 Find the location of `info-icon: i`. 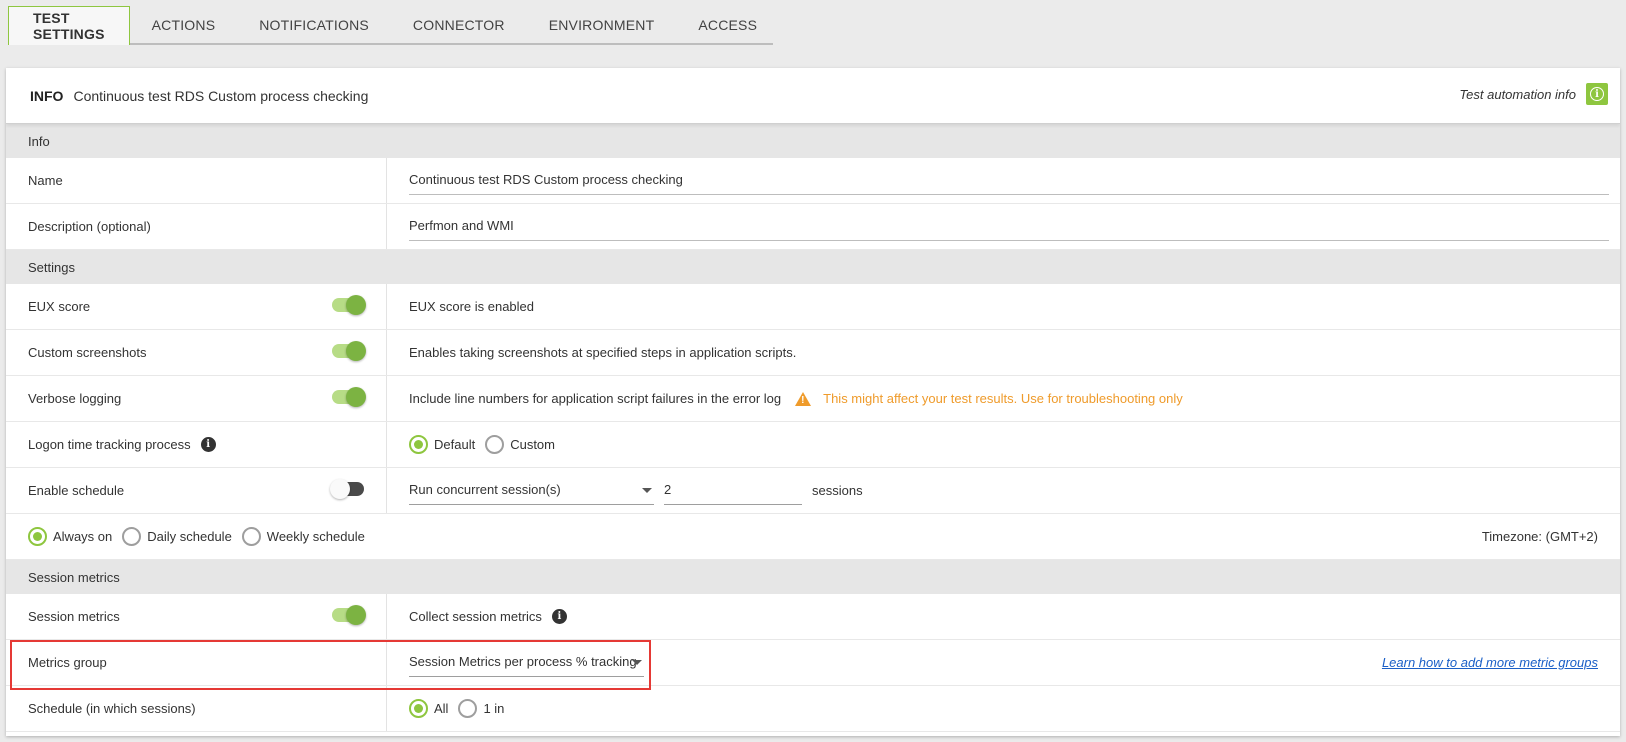

info-icon: i is located at coordinates (1597, 94).